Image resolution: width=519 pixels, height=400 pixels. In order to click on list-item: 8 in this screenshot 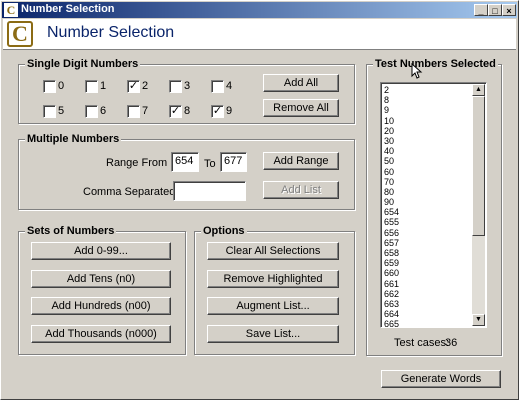, I will do `click(428, 100)`.